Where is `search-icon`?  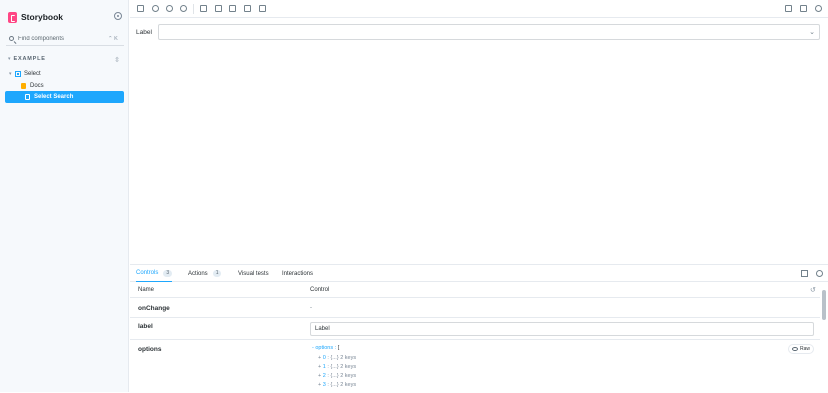 search-icon is located at coordinates (11, 38).